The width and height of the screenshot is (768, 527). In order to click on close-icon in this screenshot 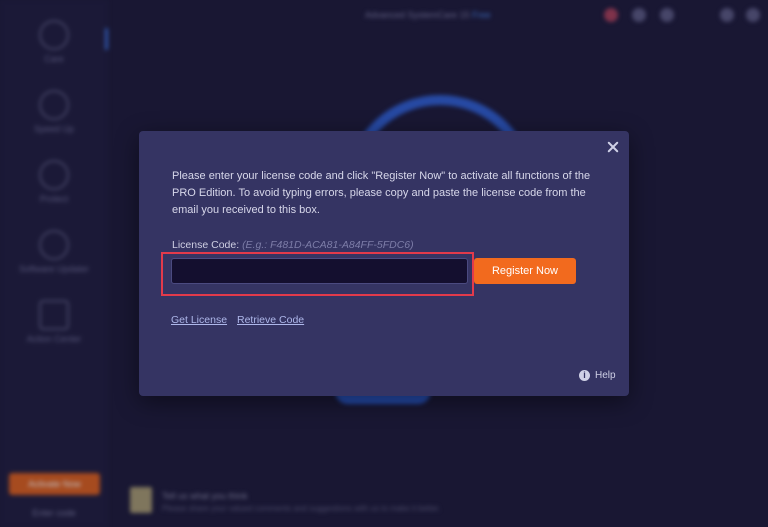, I will do `click(613, 147)`.